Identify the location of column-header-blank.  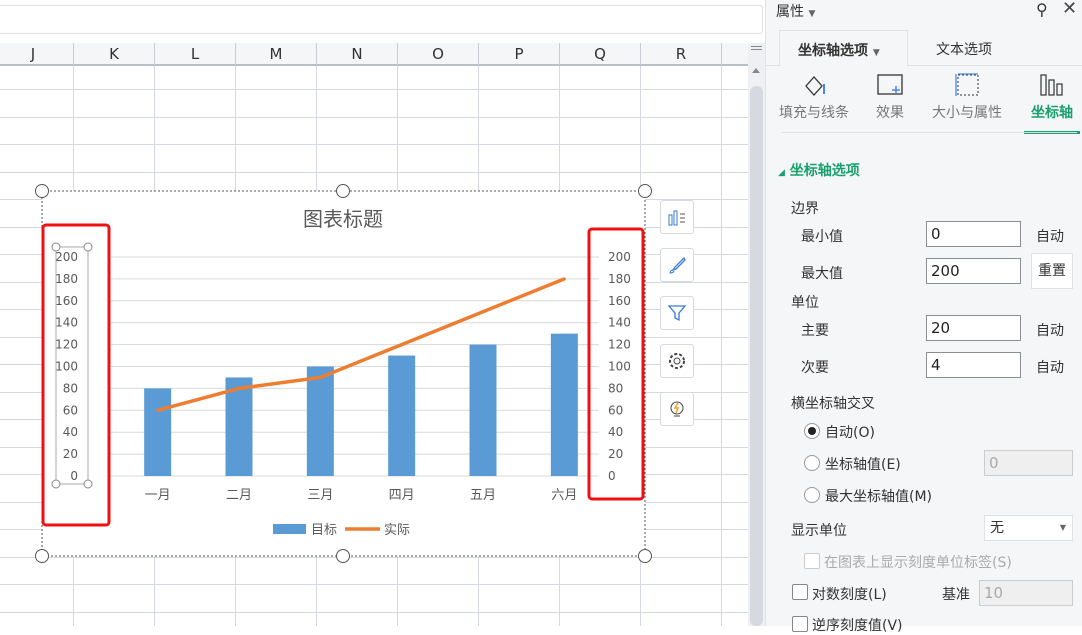
(735, 54).